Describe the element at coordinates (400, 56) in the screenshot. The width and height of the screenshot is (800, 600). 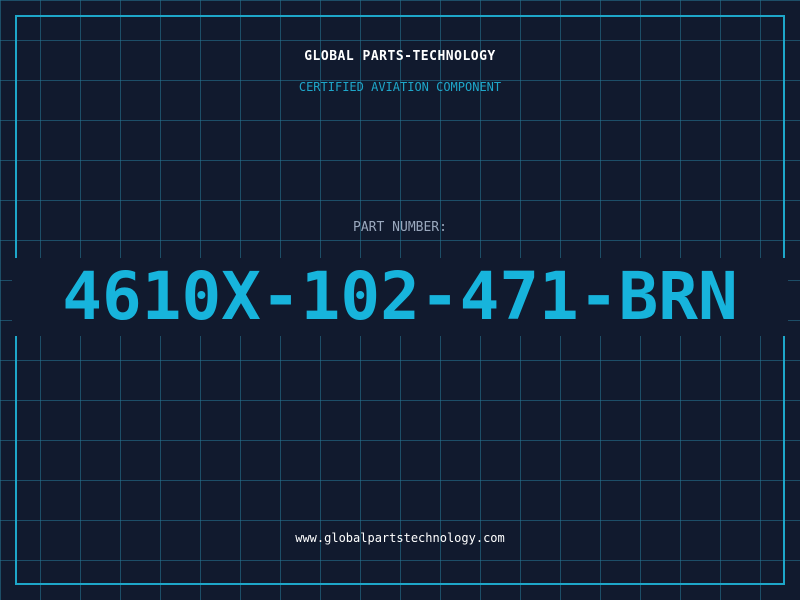
I see `company-name: GLOBAL PARTS-TECHNOLOGY` at that location.